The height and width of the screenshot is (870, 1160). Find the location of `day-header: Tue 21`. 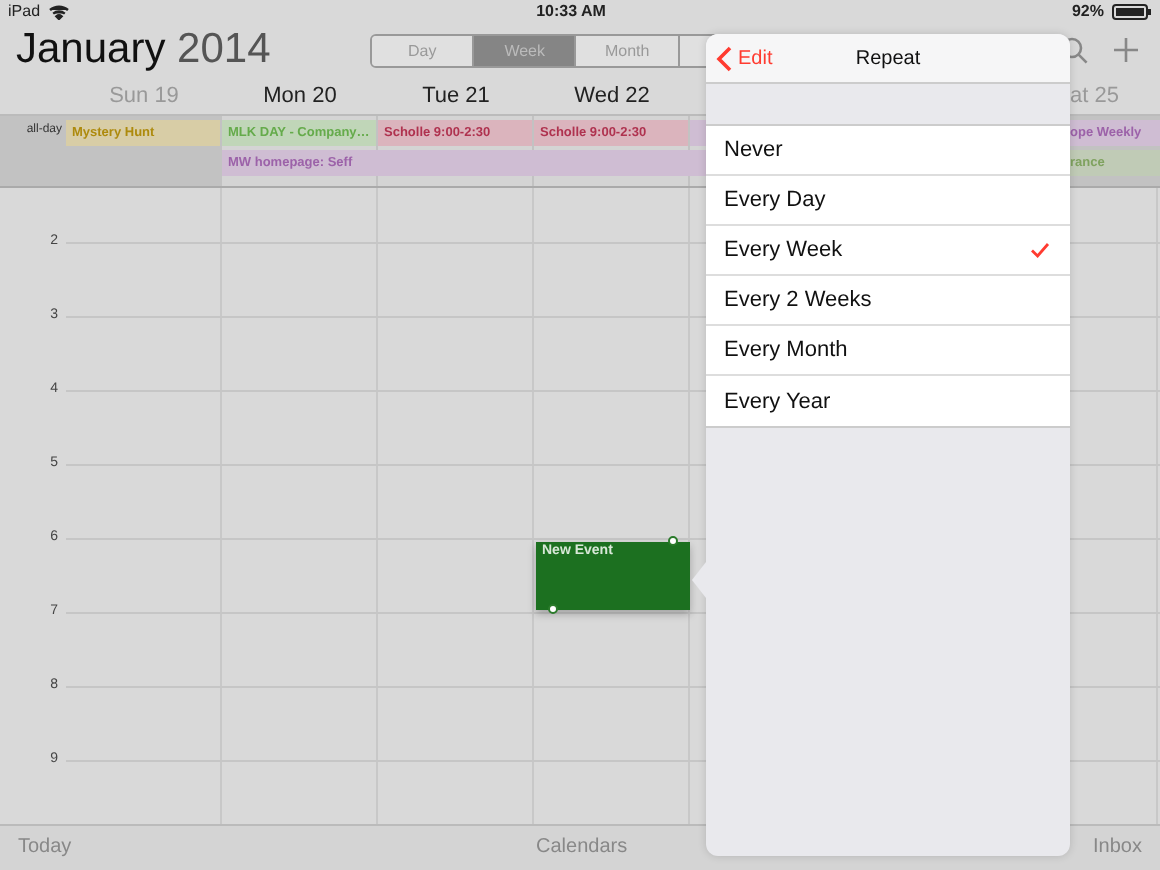

day-header: Tue 21 is located at coordinates (456, 96).